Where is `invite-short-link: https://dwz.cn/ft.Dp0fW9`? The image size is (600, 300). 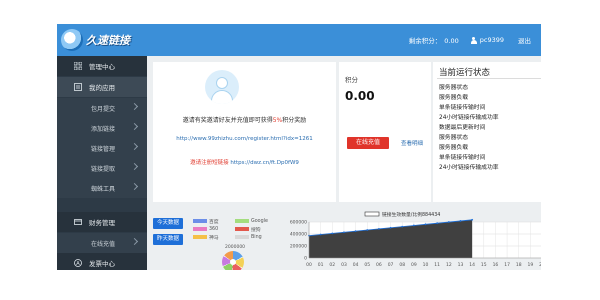 invite-short-link: https://dwz.cn/ft.Dp0fW9 is located at coordinates (264, 163).